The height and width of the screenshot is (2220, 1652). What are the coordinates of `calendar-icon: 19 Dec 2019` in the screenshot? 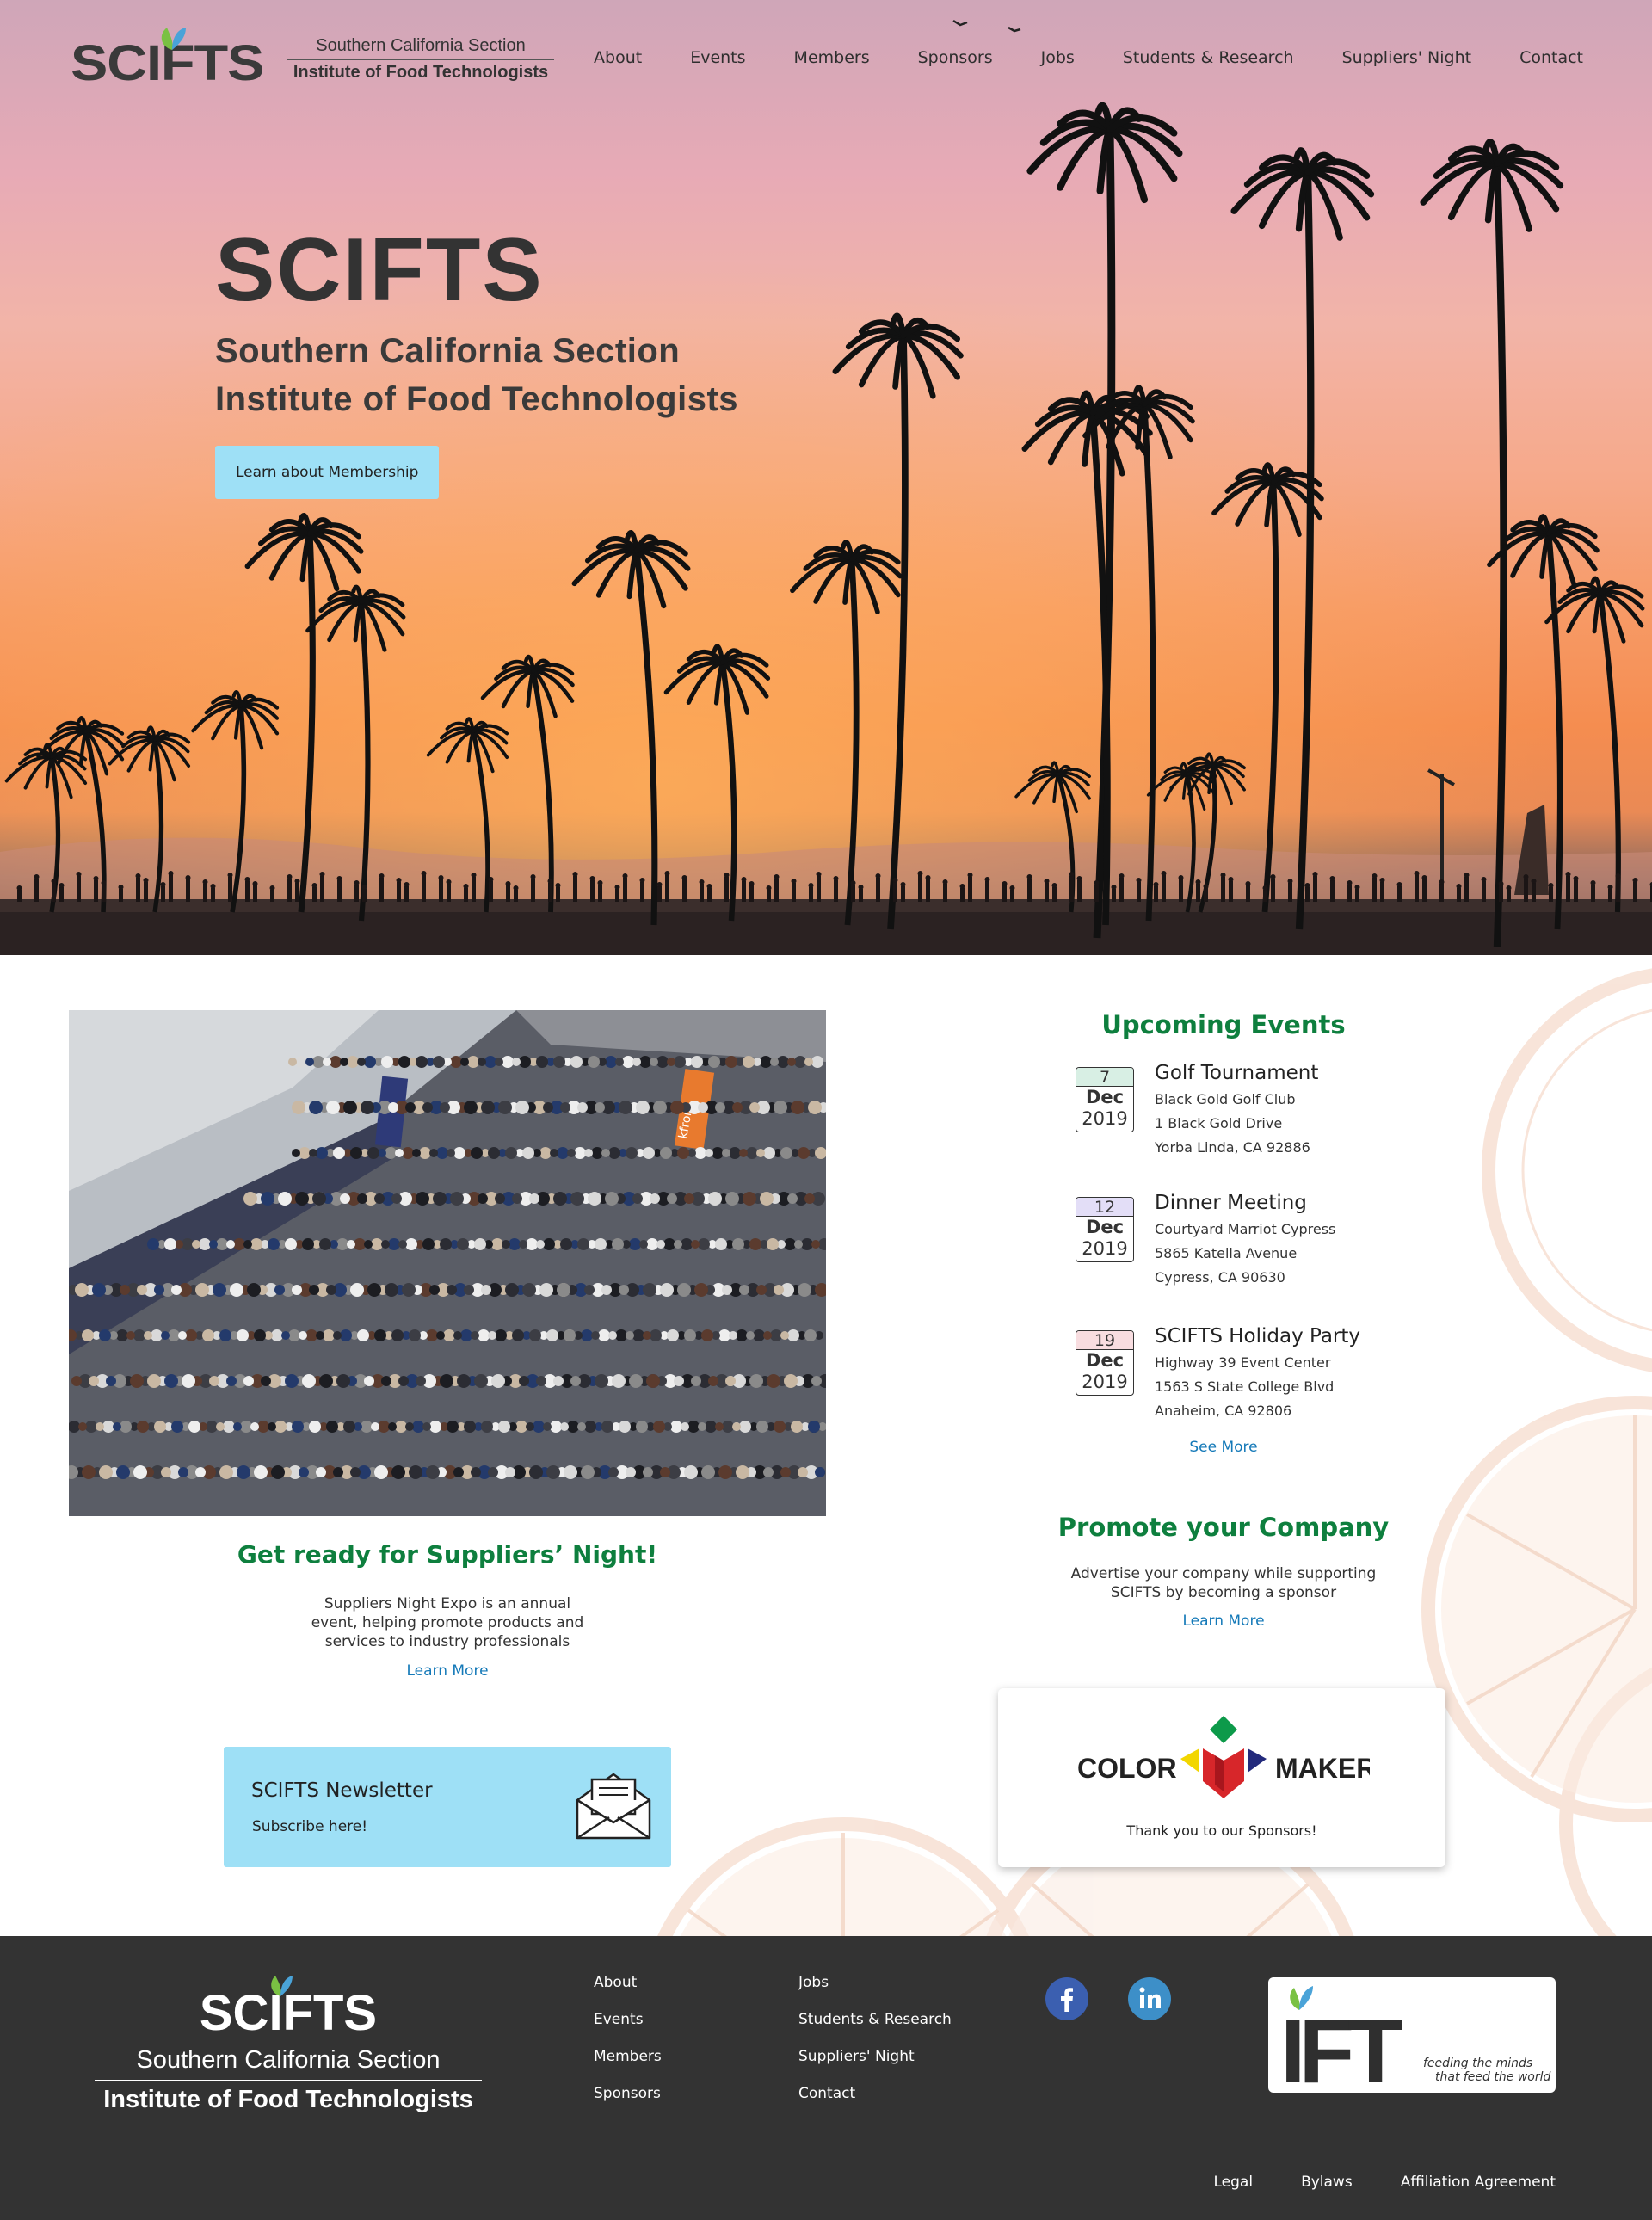 It's located at (1105, 1363).